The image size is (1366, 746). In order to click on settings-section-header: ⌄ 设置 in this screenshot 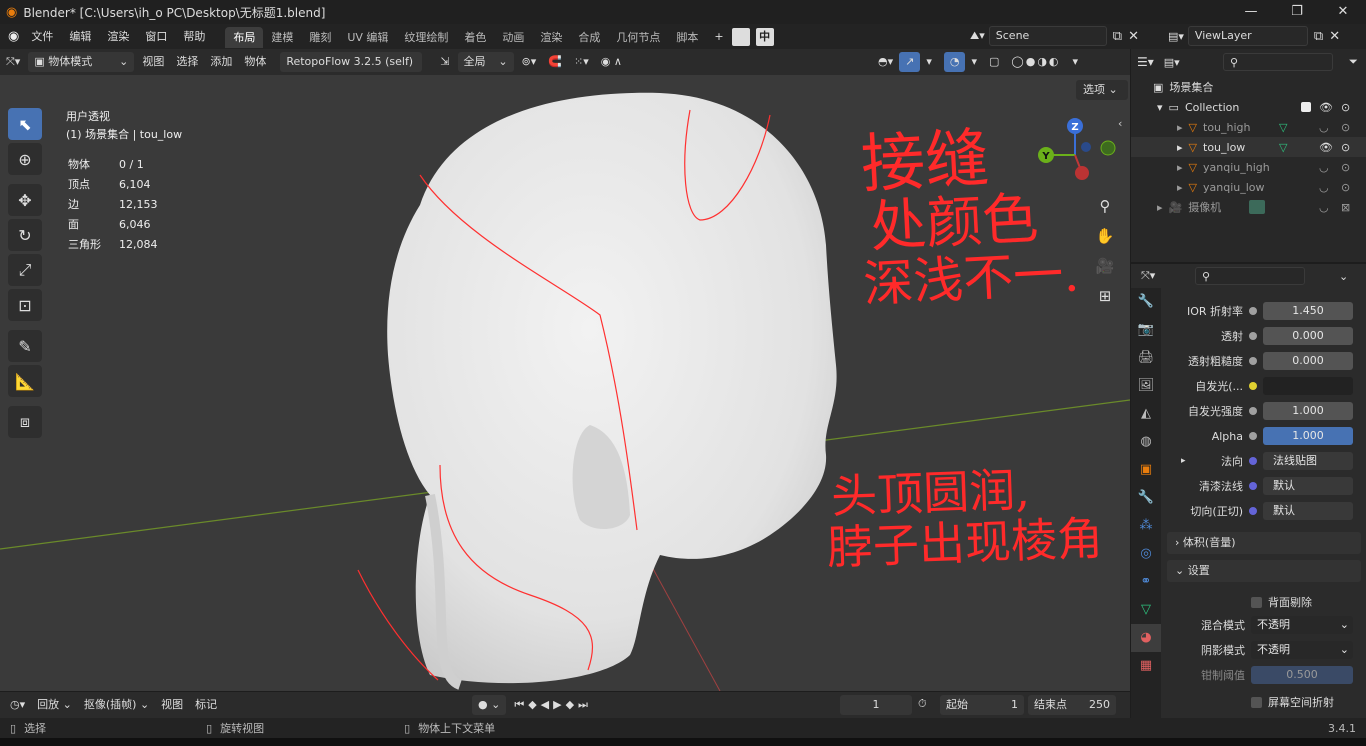, I will do `click(1264, 571)`.